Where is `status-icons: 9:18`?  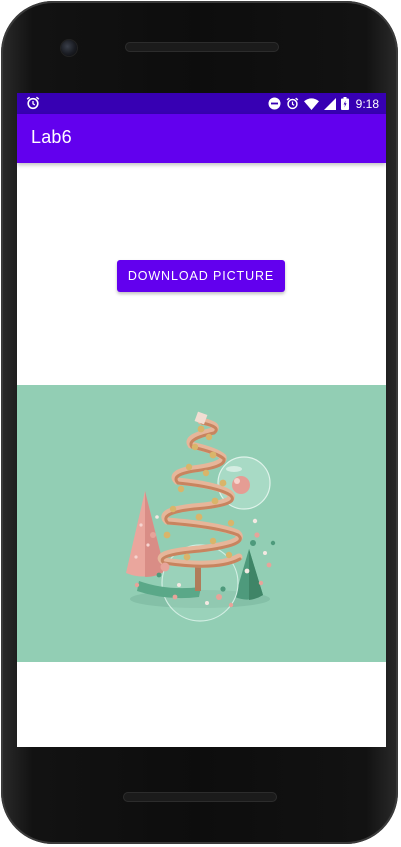 status-icons: 9:18 is located at coordinates (323, 103).